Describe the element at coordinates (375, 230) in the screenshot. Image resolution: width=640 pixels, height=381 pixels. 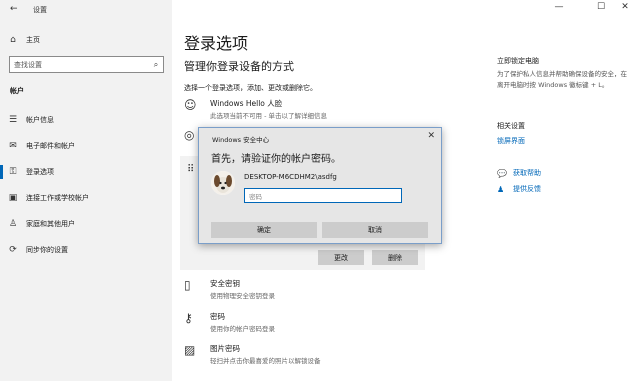
I see `cancel-button: 取消` at that location.